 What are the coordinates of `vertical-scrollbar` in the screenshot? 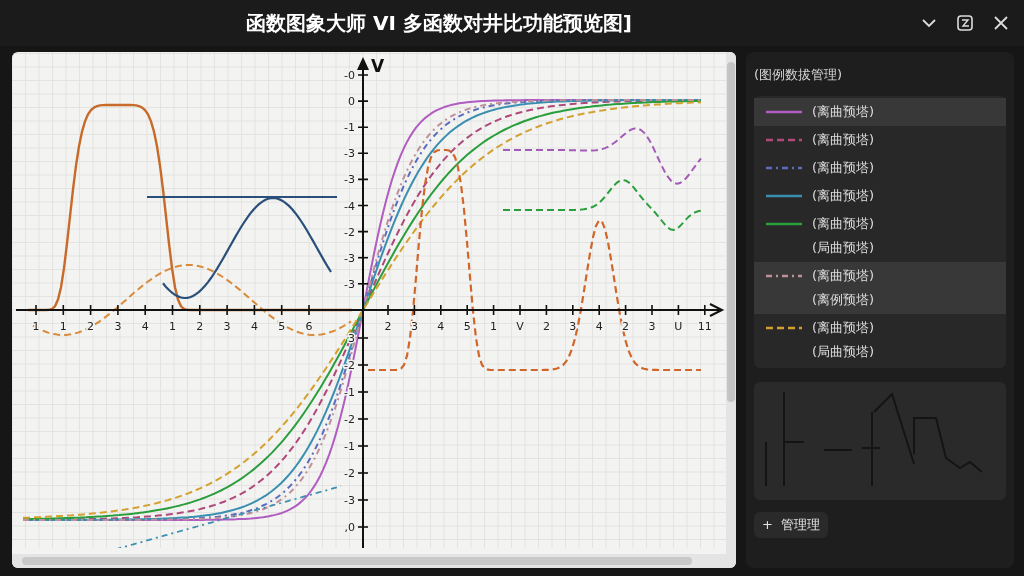 It's located at (731, 303).